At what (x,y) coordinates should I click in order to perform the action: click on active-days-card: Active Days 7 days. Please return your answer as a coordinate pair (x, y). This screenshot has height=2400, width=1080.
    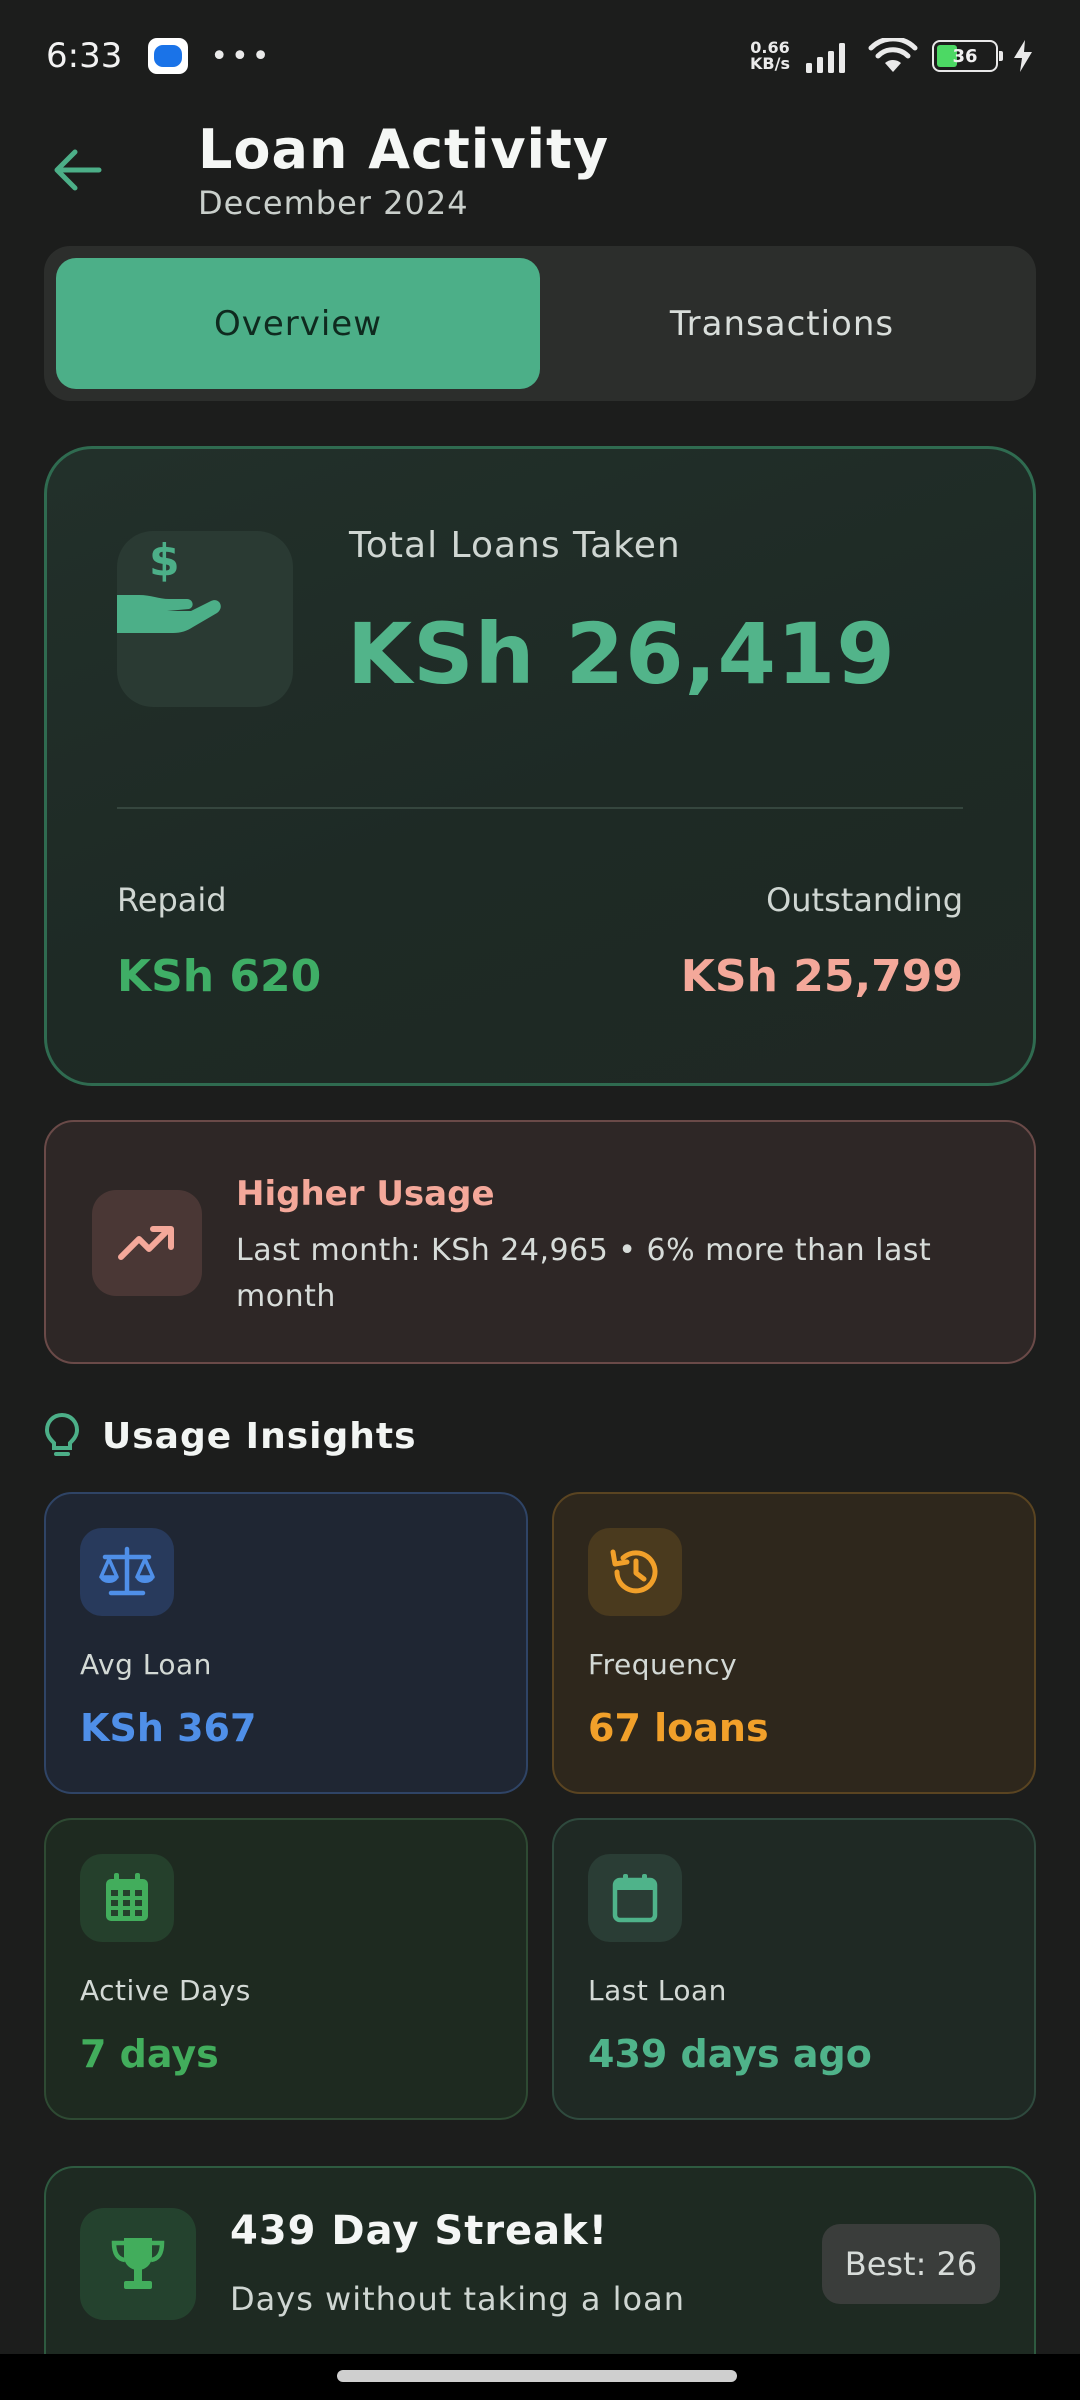
    Looking at the image, I should click on (286, 1969).